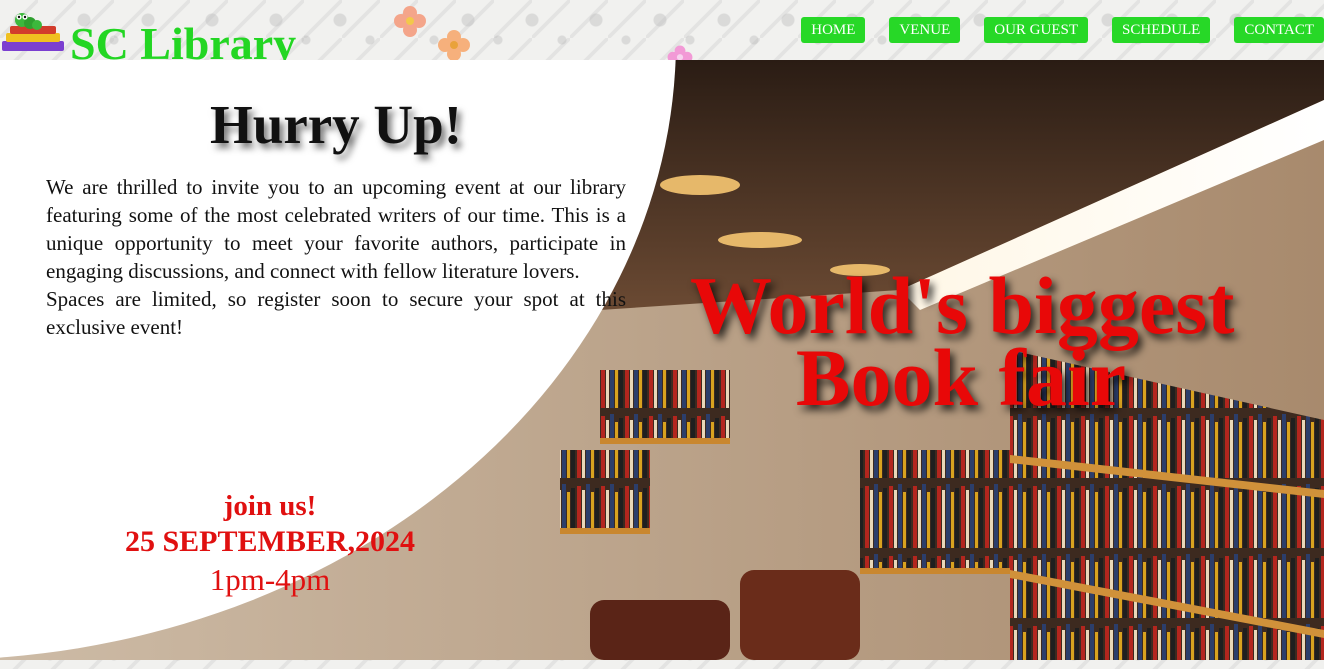 This screenshot has width=1324, height=669. I want to click on join-us-text: join us!, so click(270, 506).